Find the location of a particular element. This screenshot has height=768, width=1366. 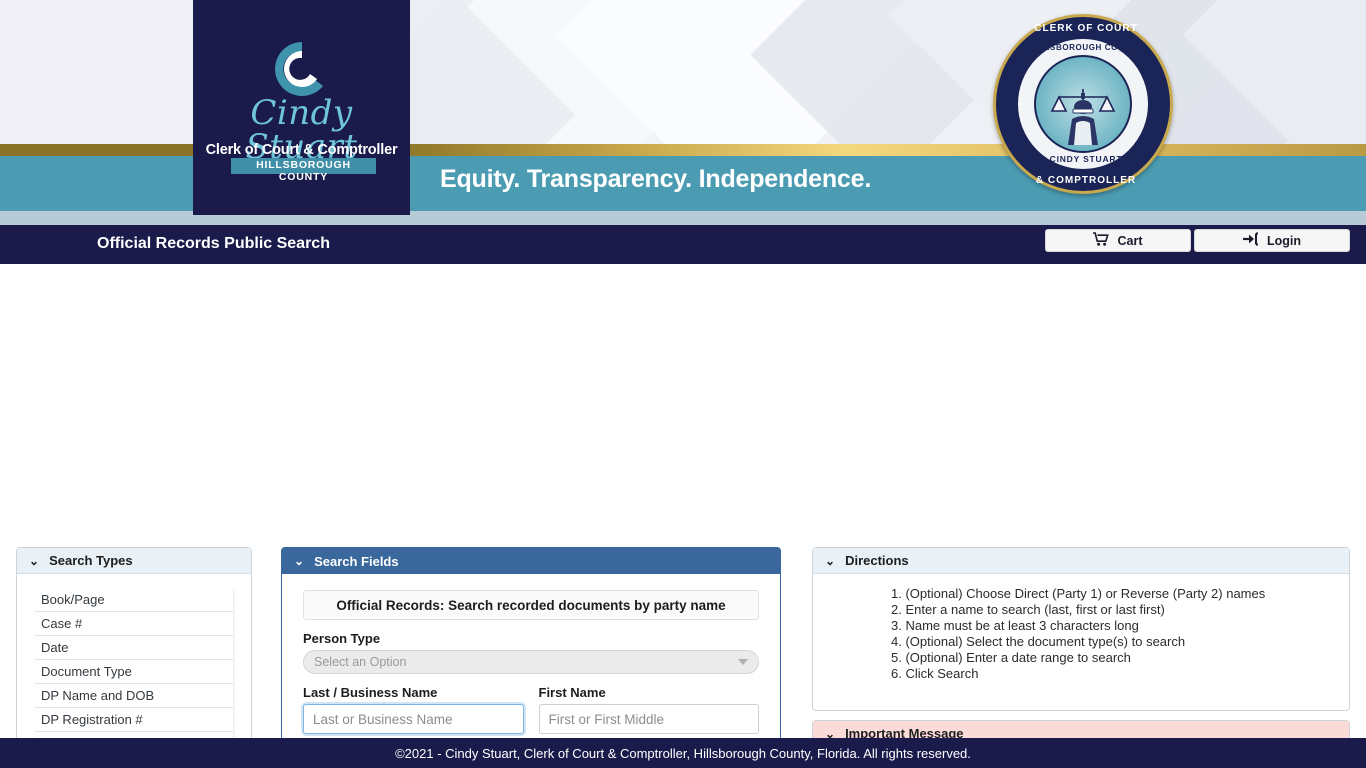

chevron-down-icon is located at coordinates (743, 662).